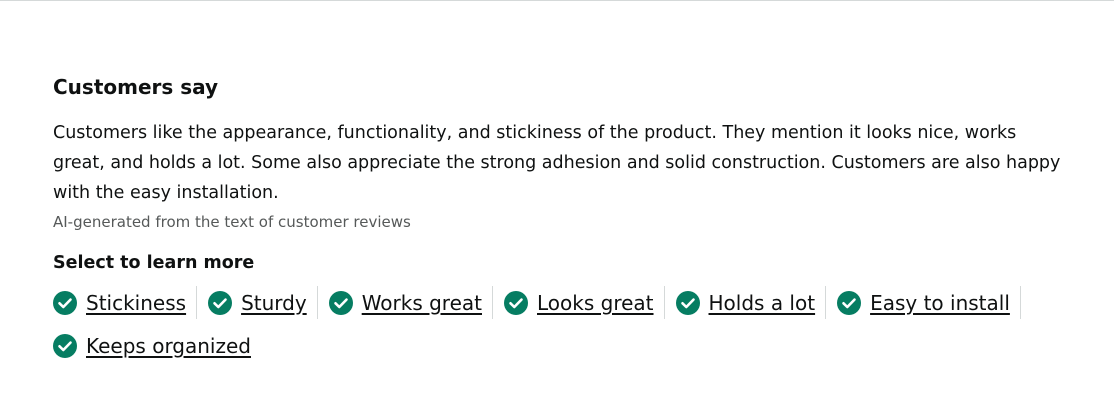 The height and width of the screenshot is (402, 1114). What do you see at coordinates (422, 303) in the screenshot?
I see `aspect-label: Works great` at bounding box center [422, 303].